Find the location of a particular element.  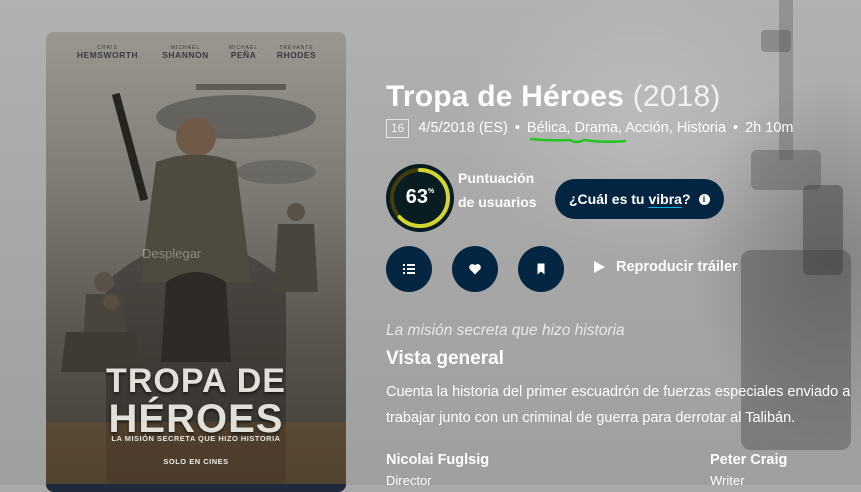

list-icon is located at coordinates (409, 269).